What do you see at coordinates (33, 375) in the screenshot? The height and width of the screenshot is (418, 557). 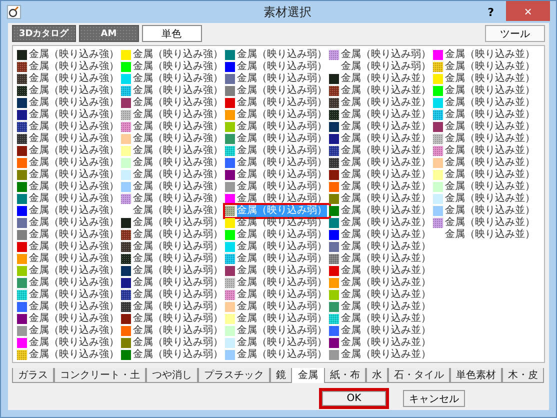 I see `category-tab: ガラス` at bounding box center [33, 375].